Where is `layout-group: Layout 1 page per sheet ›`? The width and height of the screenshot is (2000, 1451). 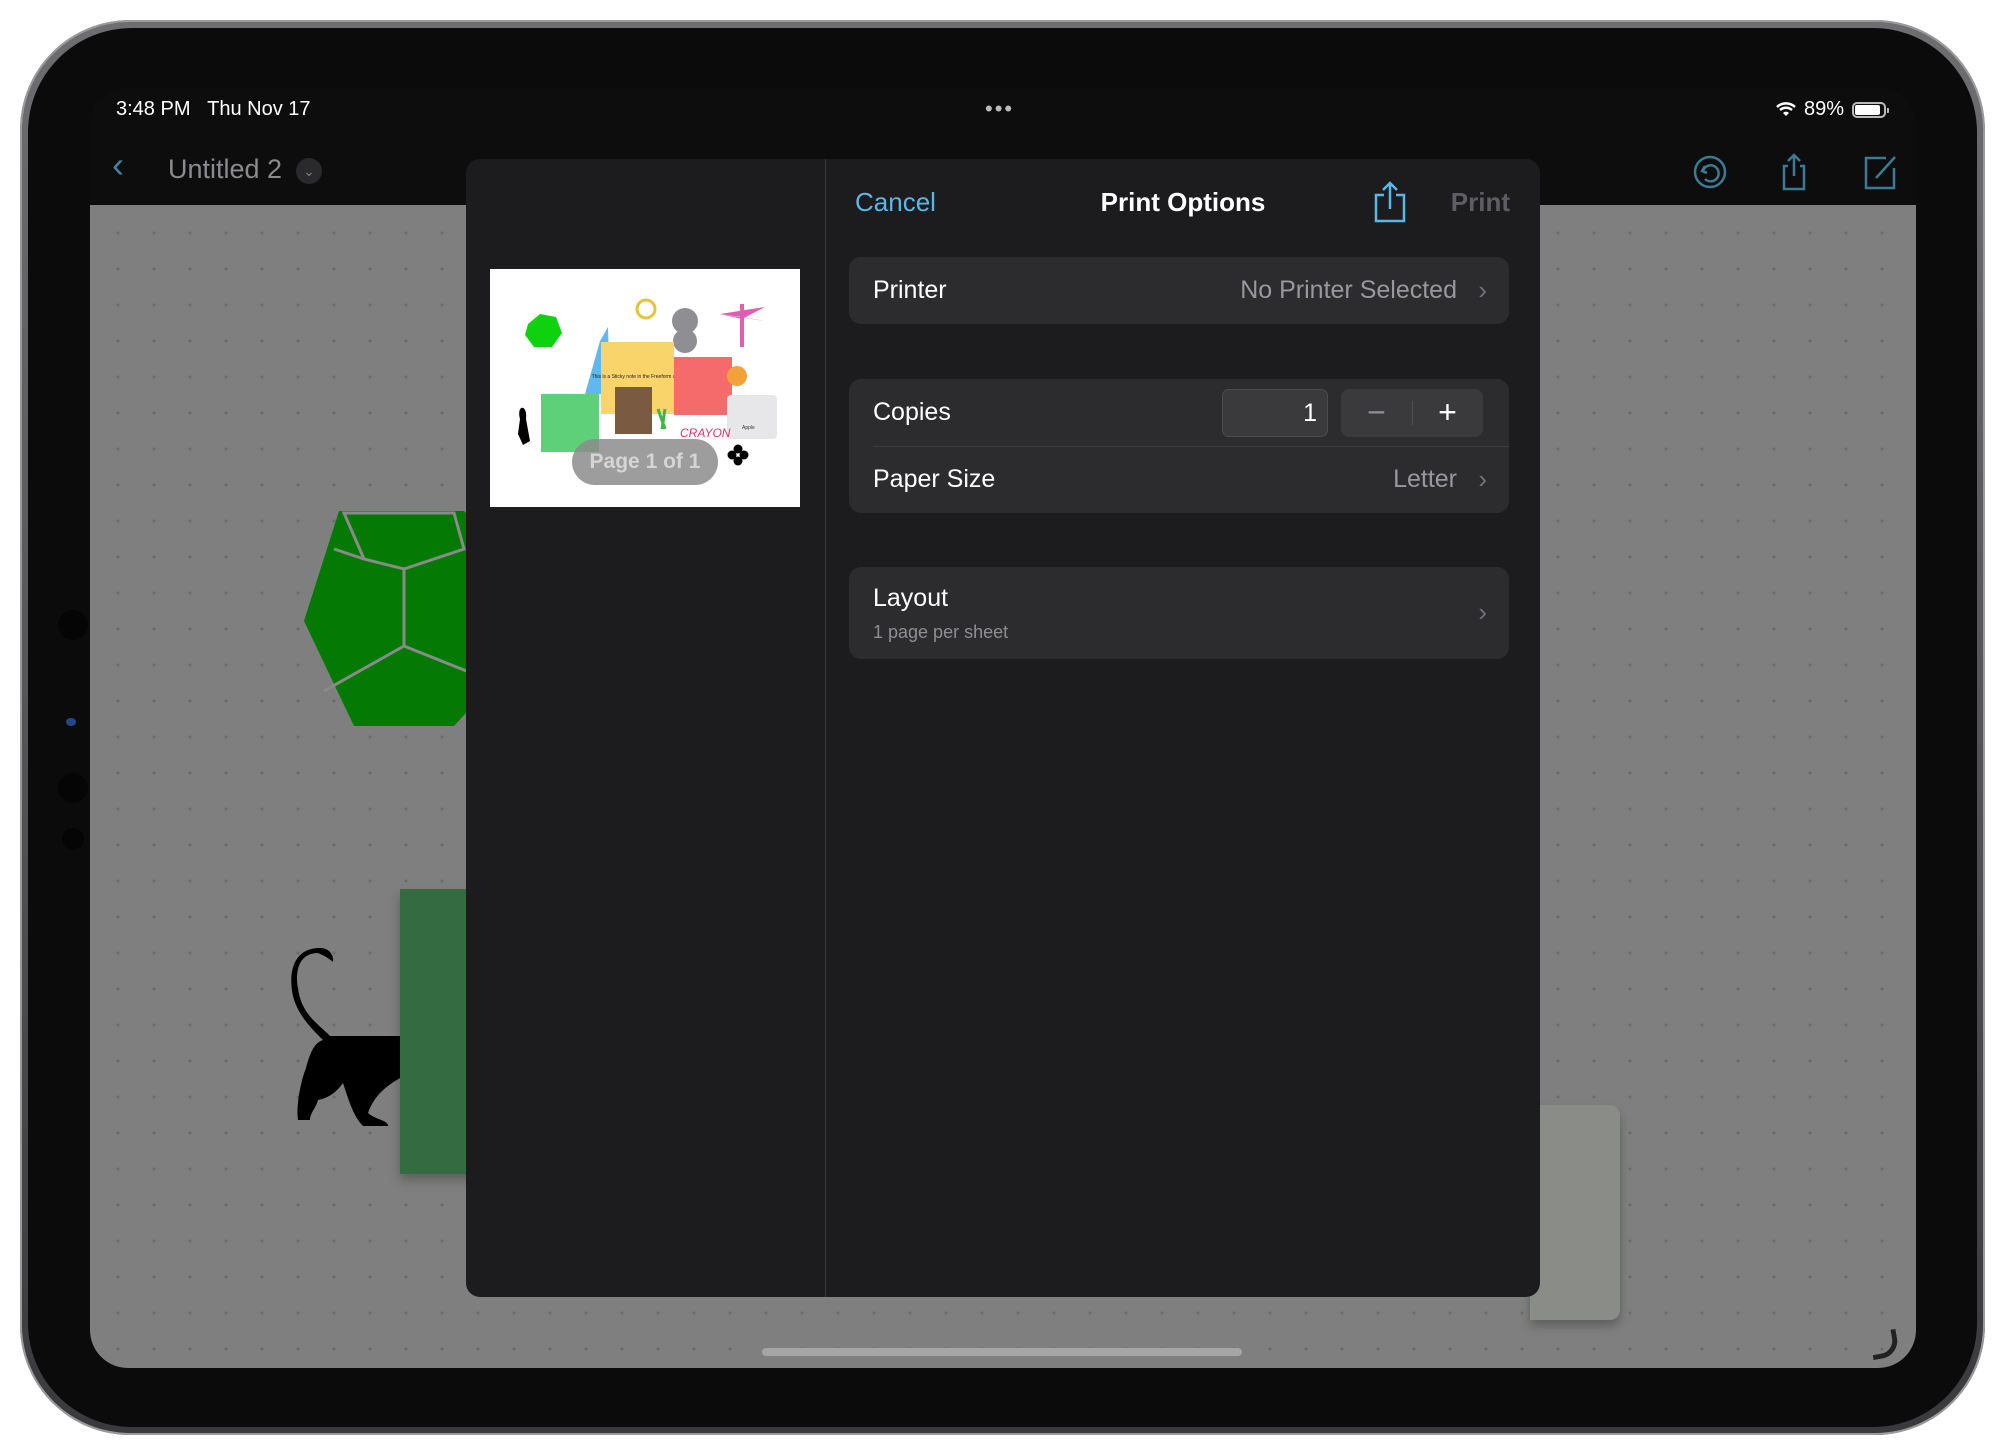 layout-group: Layout 1 page per sheet › is located at coordinates (1179, 613).